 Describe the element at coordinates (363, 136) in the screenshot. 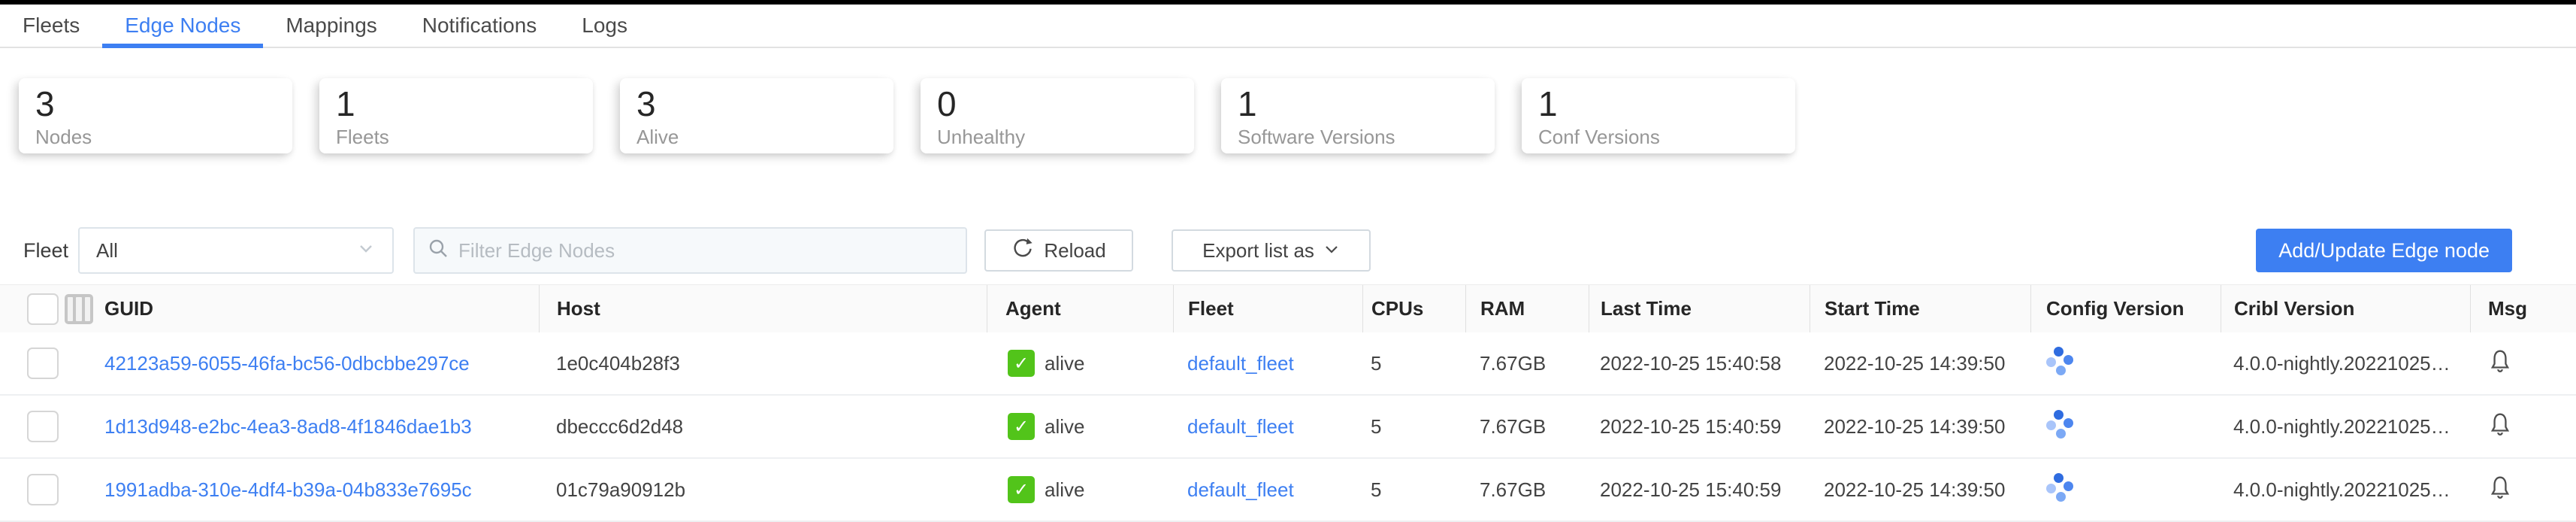

I see `stat-label: Fleets` at that location.